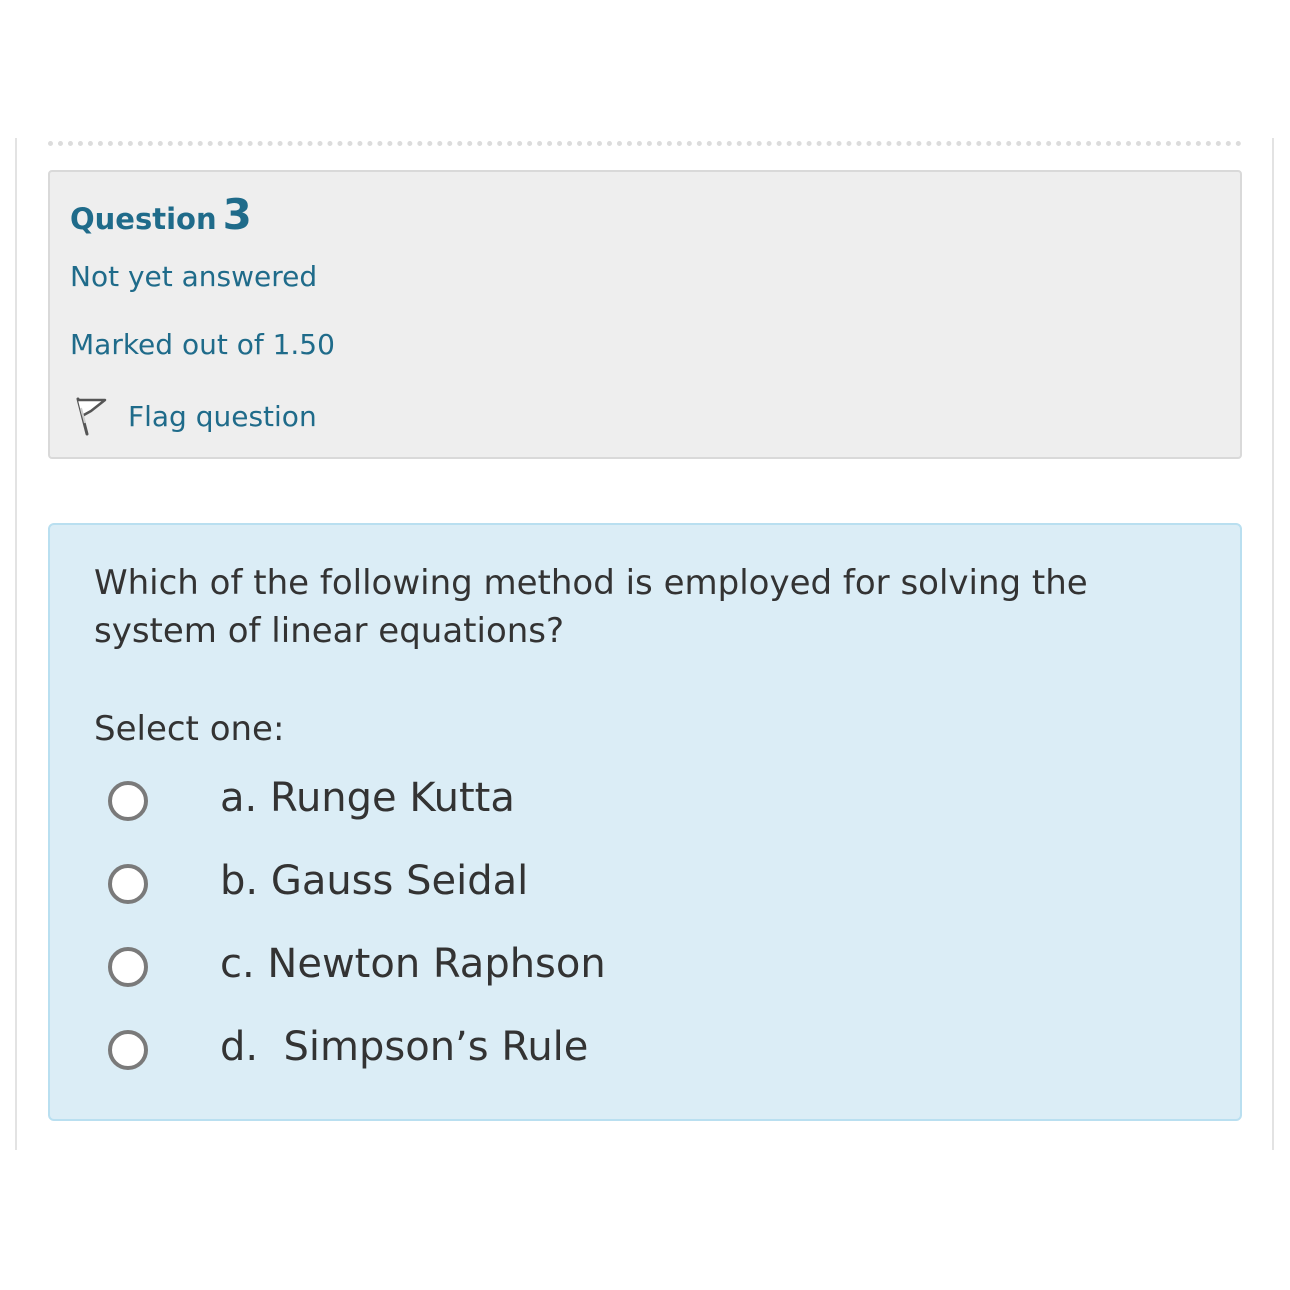 This screenshot has height=1290, width=1290. What do you see at coordinates (91, 416) in the screenshot?
I see `flag-outline-icon` at bounding box center [91, 416].